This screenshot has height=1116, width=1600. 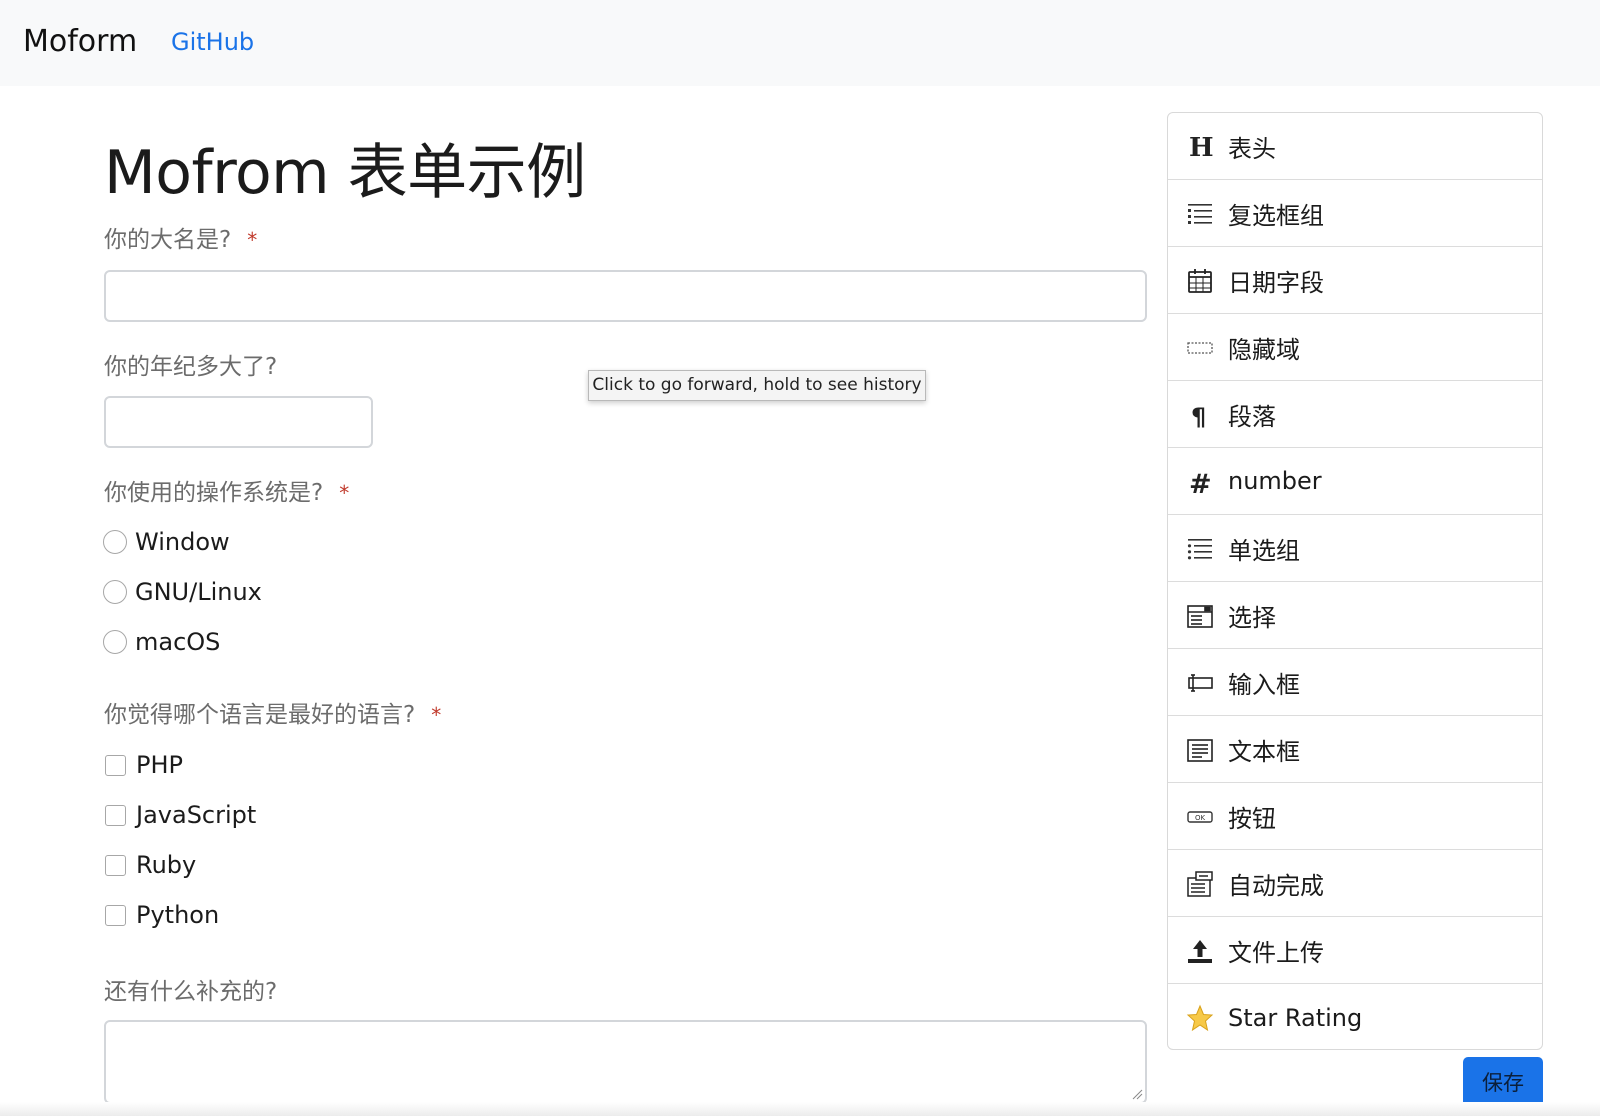 What do you see at coordinates (1355, 615) in the screenshot?
I see `palette-item-select: 选择` at bounding box center [1355, 615].